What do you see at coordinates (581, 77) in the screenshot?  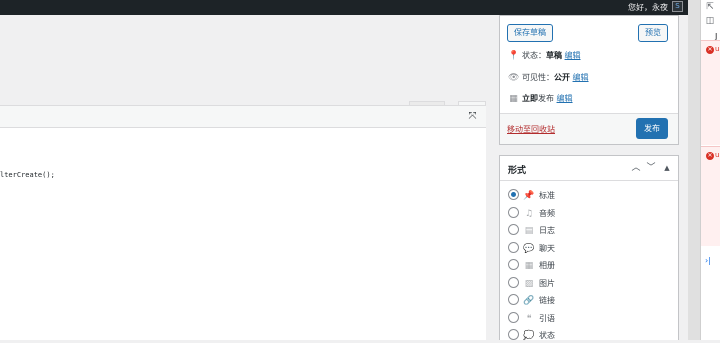 I see `edit-visibility-link: 编辑` at bounding box center [581, 77].